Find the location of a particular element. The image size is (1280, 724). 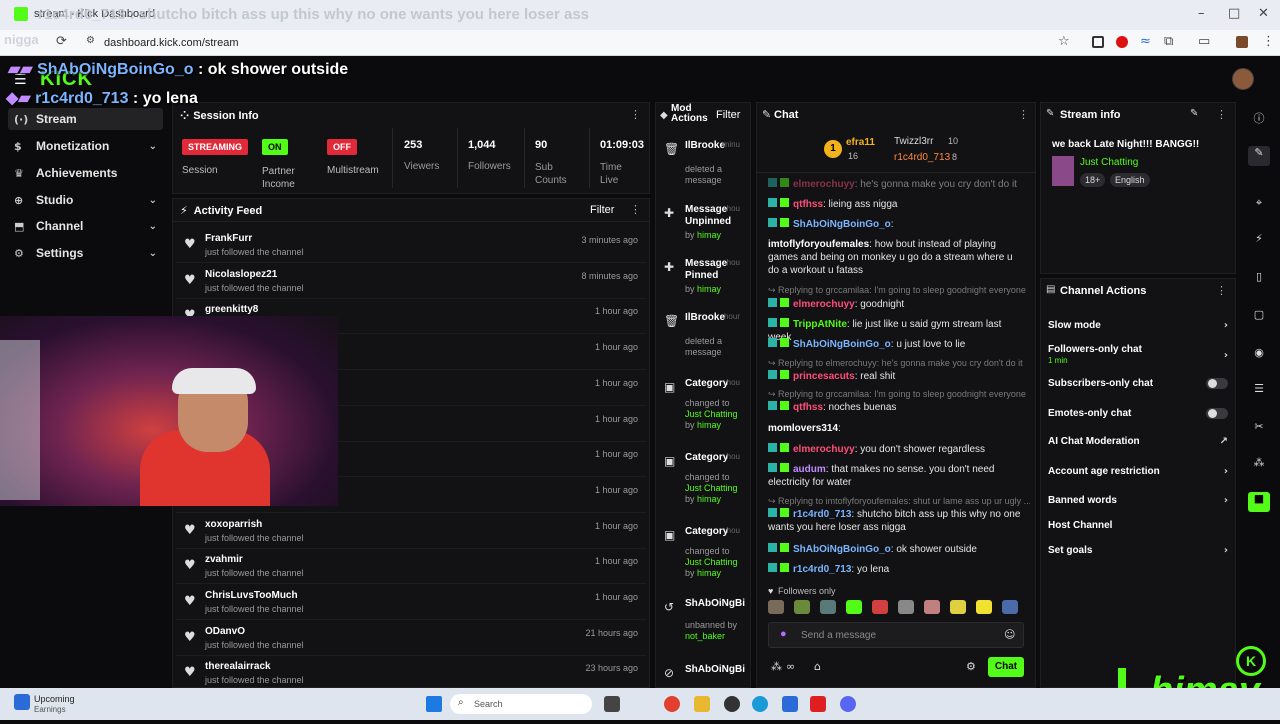

start-icon is located at coordinates (434, 704).